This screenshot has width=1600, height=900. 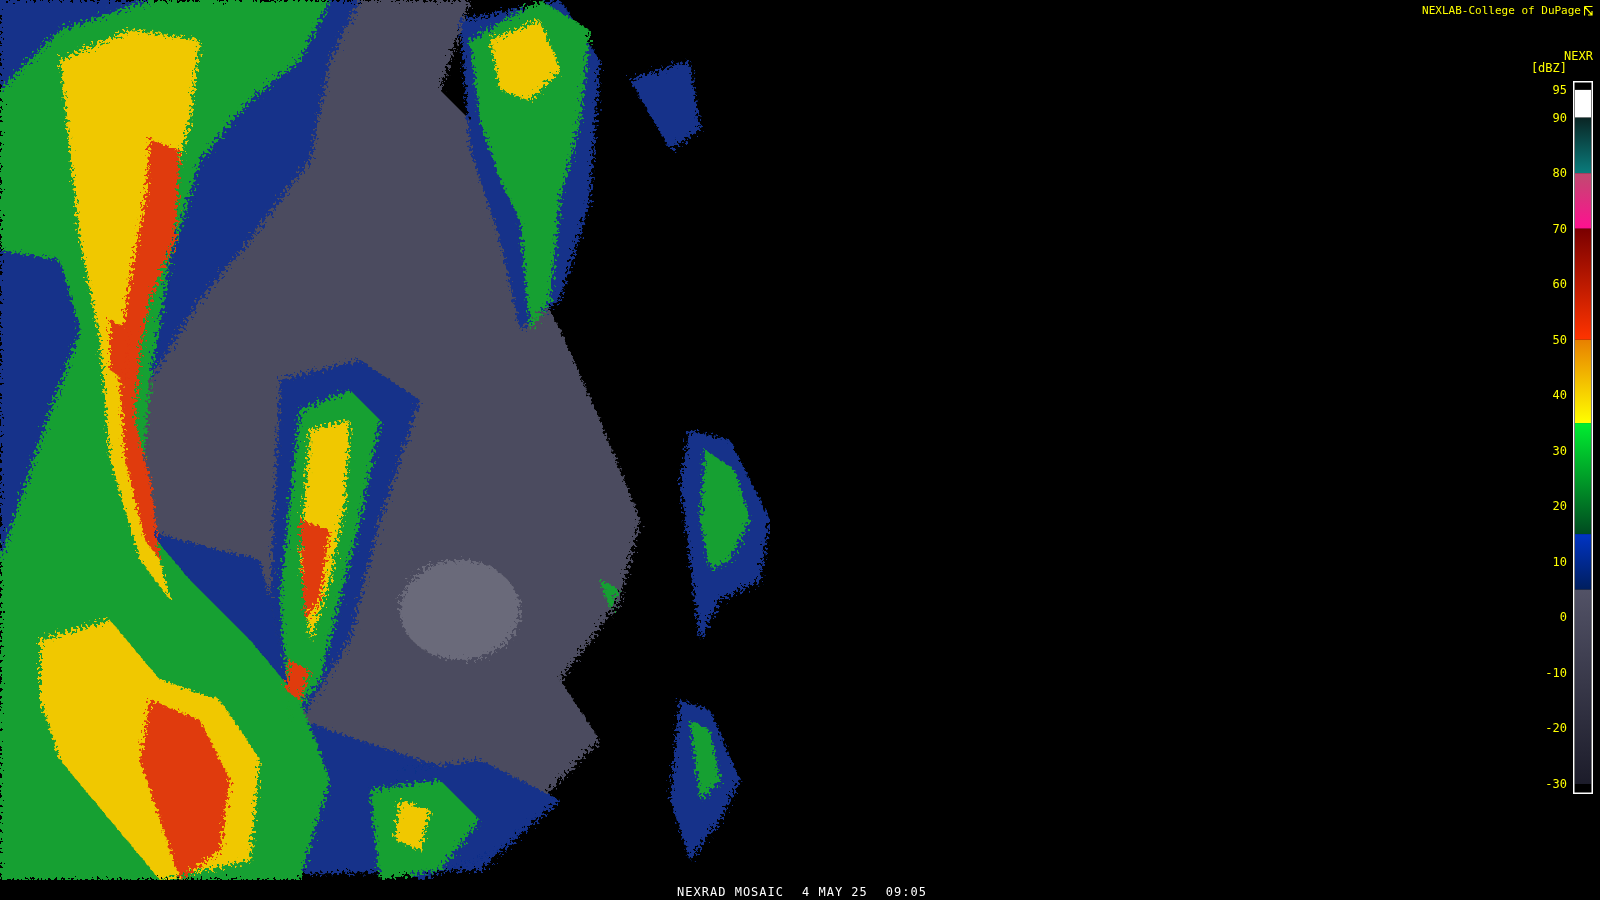 What do you see at coordinates (1559, 228) in the screenshot?
I see `scale-tick-label: 70` at bounding box center [1559, 228].